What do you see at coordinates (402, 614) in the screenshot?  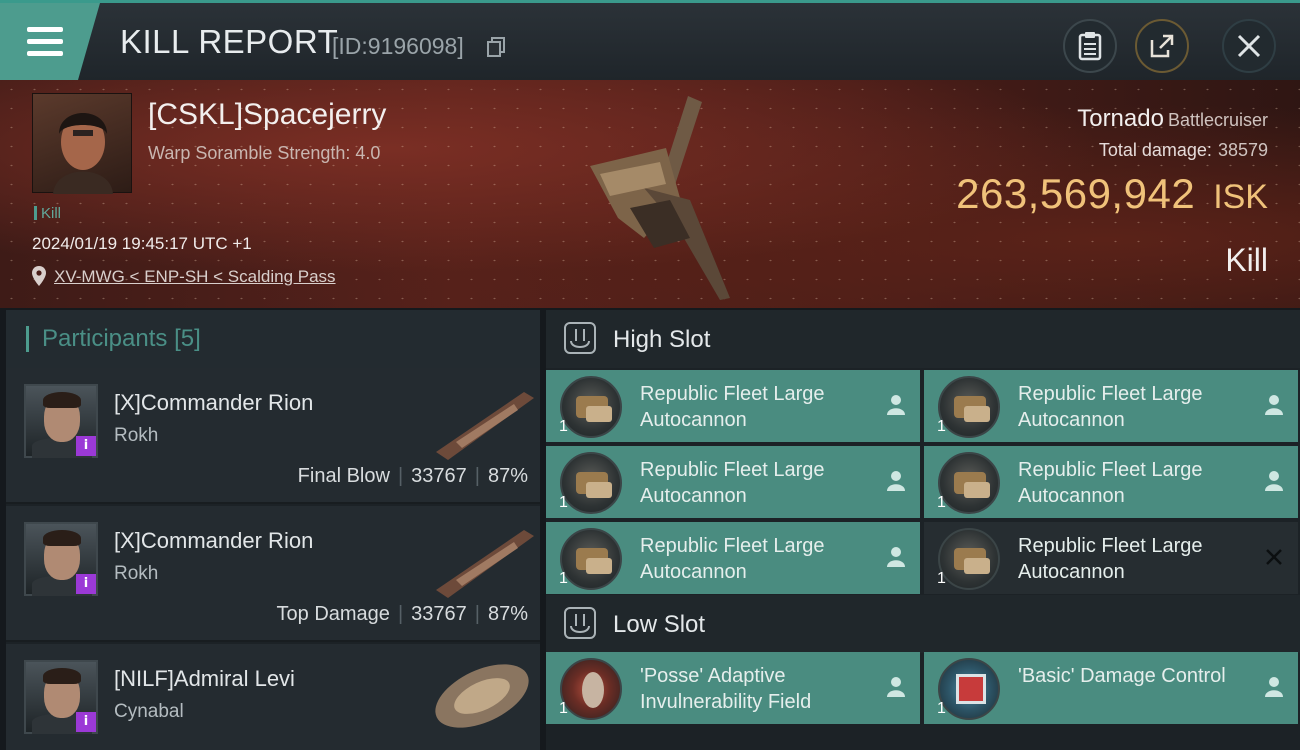 I see `participant-stats: Top Damage | 33767 | 87%` at bounding box center [402, 614].